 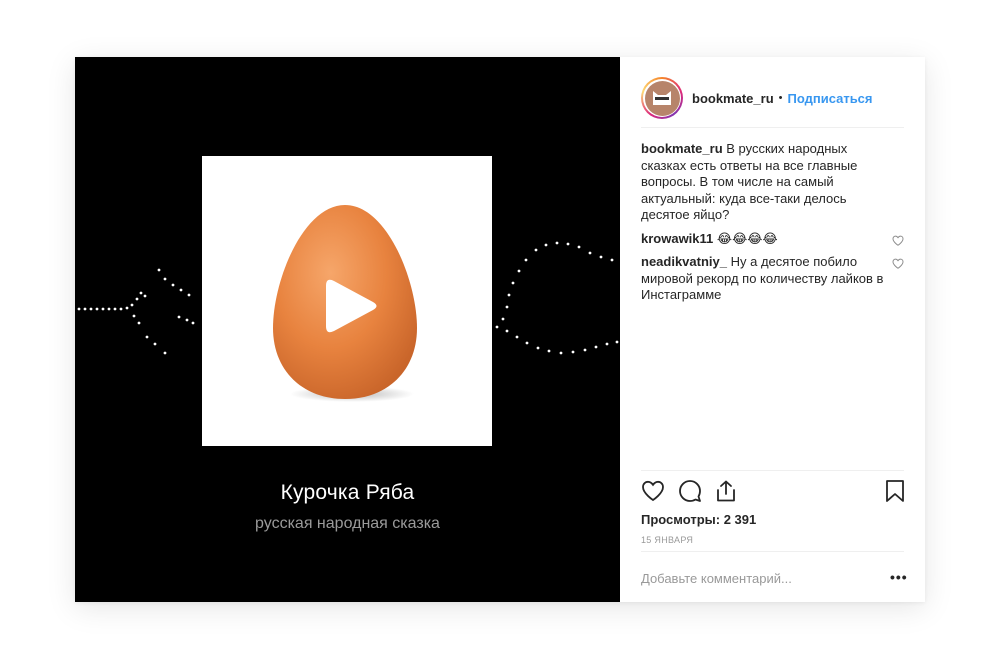 What do you see at coordinates (690, 491) in the screenshot?
I see `comment-icon` at bounding box center [690, 491].